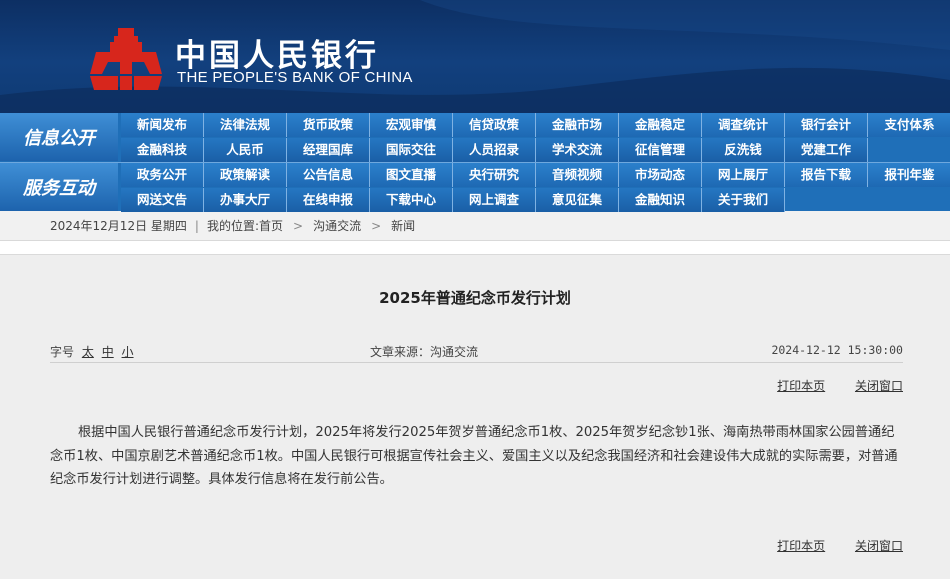 Image resolution: width=950 pixels, height=579 pixels. Describe the element at coordinates (88, 352) in the screenshot. I see `font-size-large-button: 太` at that location.